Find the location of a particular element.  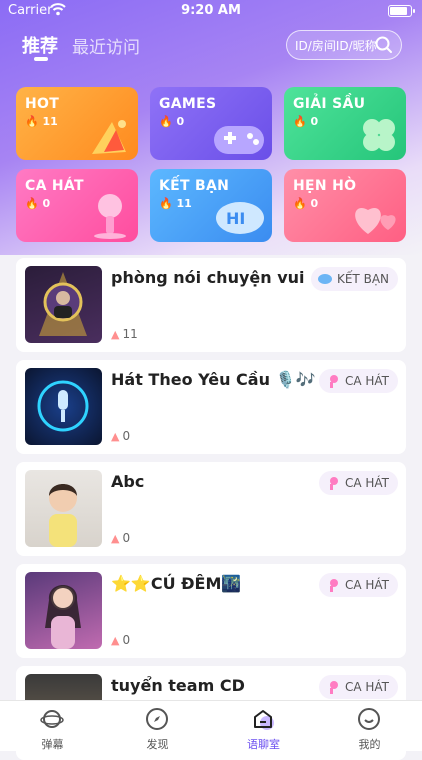

chat-bubble-icon: HI is located at coordinates (240, 218).